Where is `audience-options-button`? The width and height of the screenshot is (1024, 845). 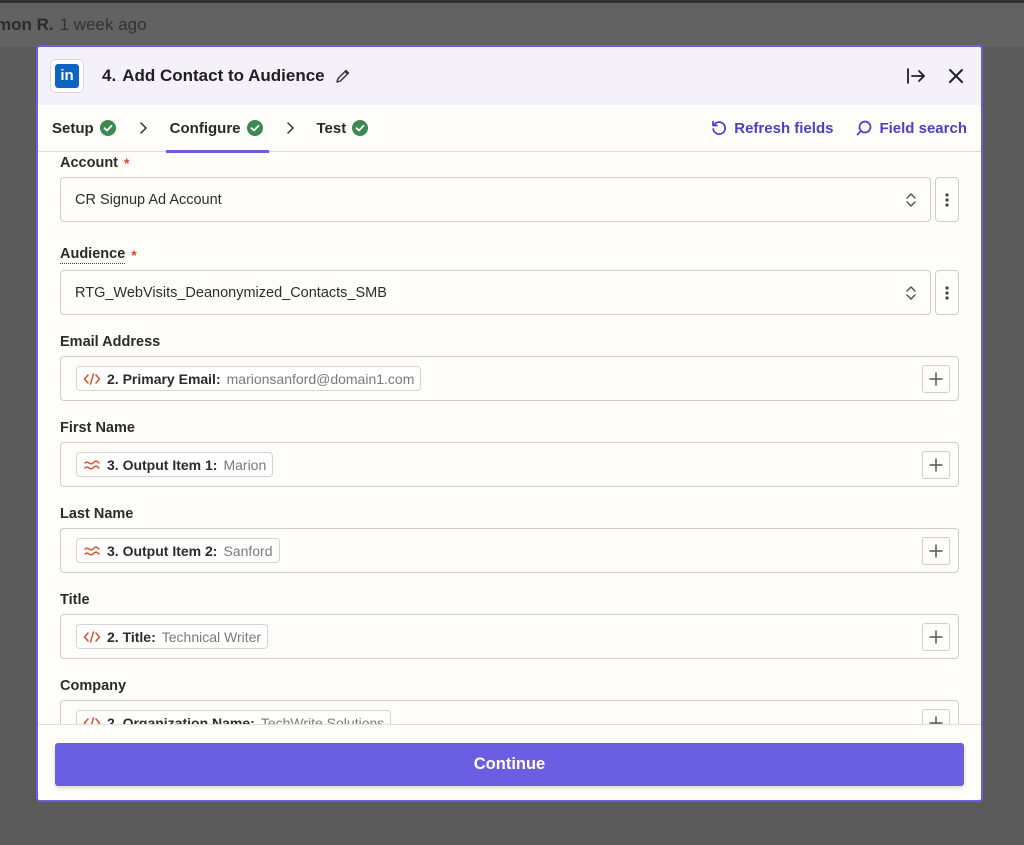
audience-options-button is located at coordinates (947, 292).